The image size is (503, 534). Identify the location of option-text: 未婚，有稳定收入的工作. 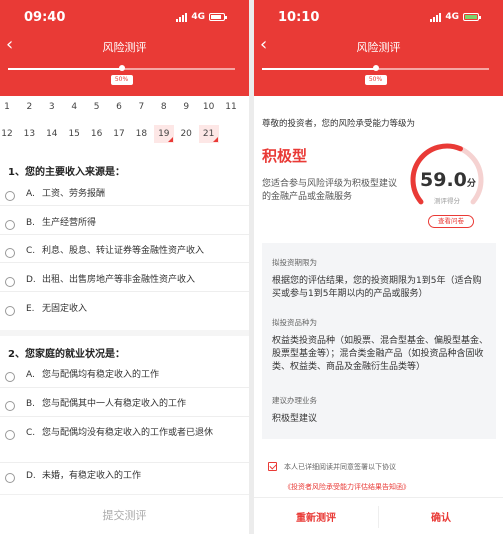
(92, 476).